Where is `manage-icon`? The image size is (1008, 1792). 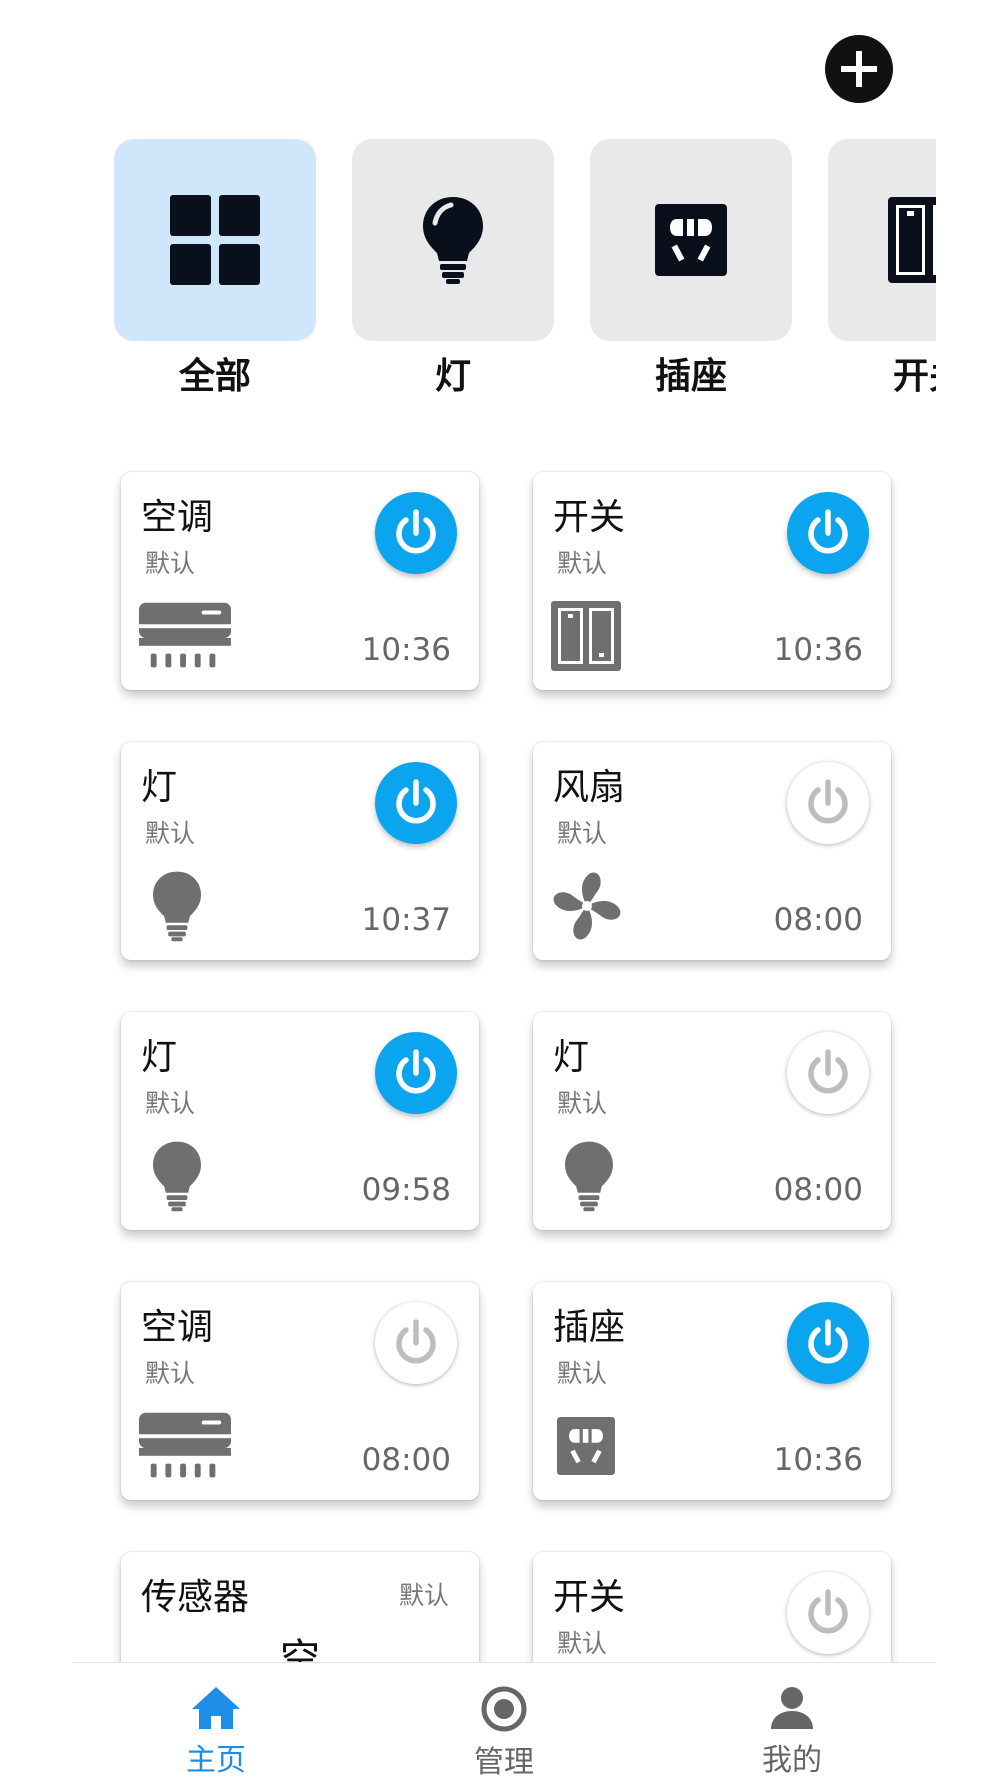 manage-icon is located at coordinates (504, 1709).